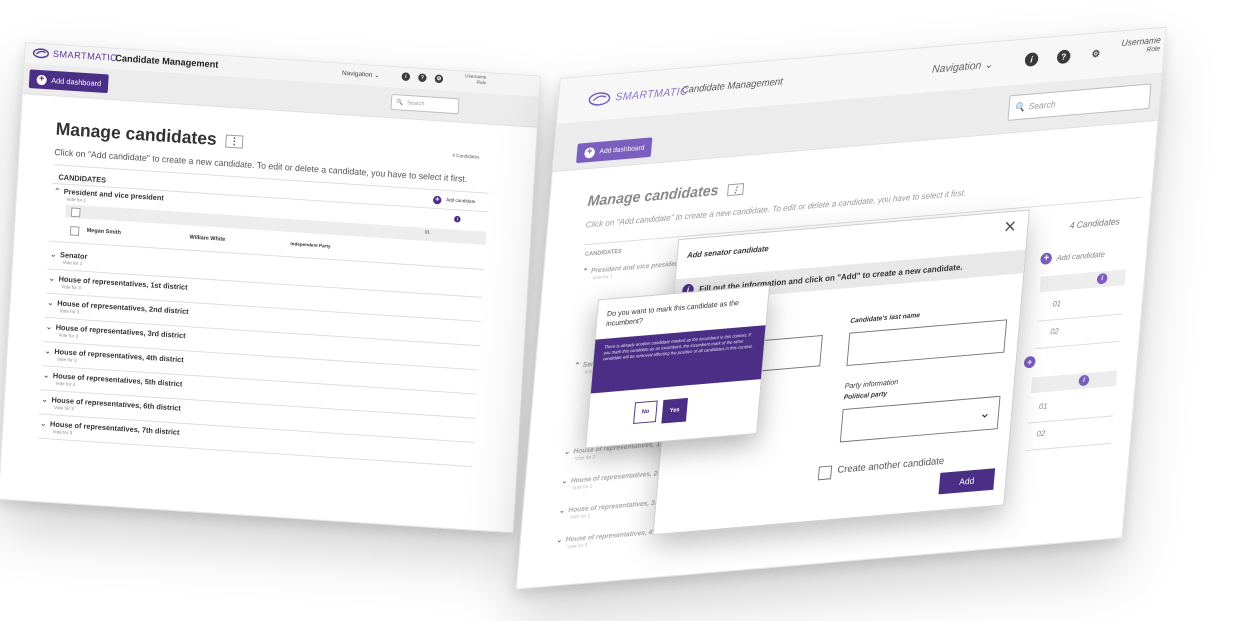 Image resolution: width=1256 pixels, height=621 pixels. What do you see at coordinates (871, 384) in the screenshot?
I see `party-info-heading: Party information` at bounding box center [871, 384].